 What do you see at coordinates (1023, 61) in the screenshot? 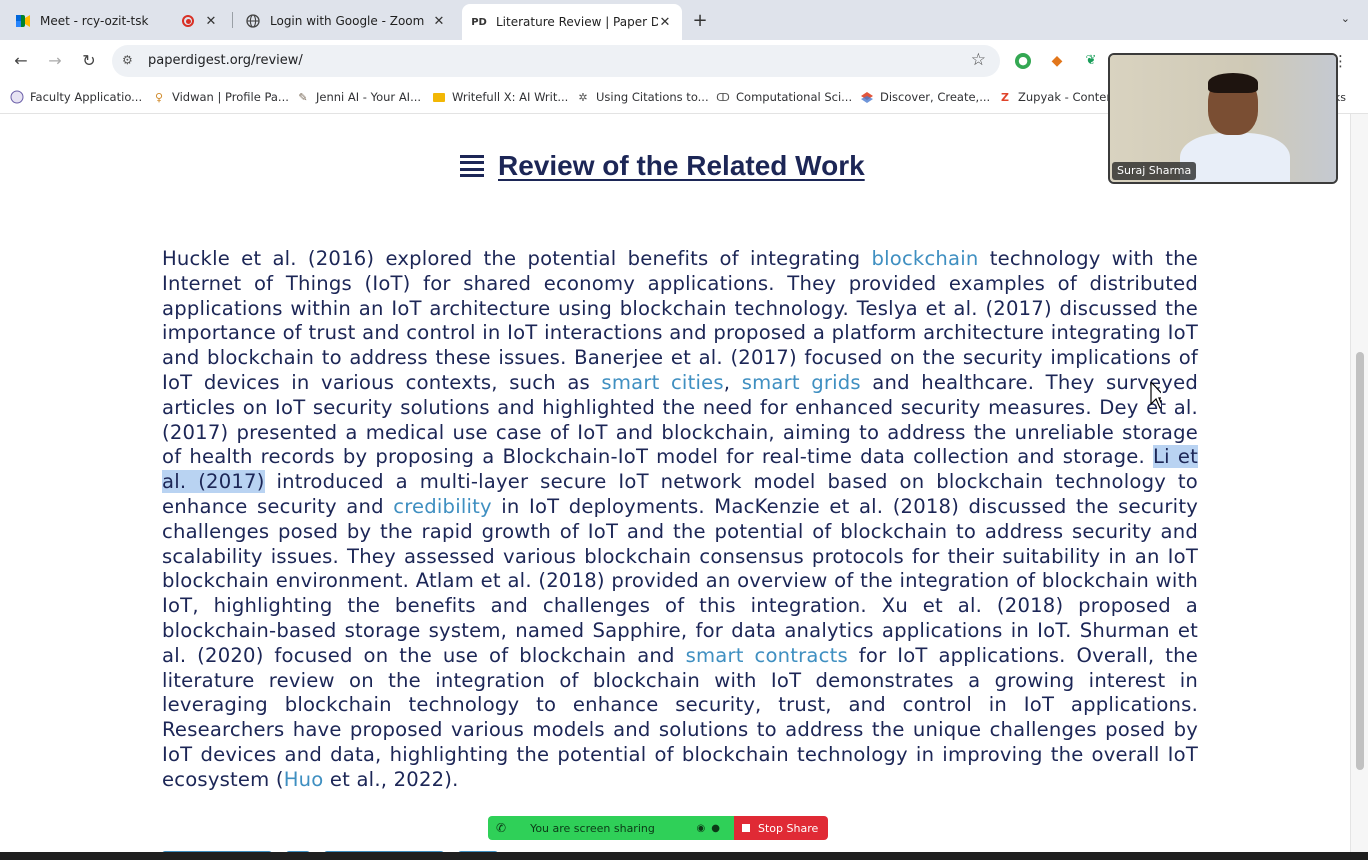
I see `extension-icon: ●` at bounding box center [1023, 61].